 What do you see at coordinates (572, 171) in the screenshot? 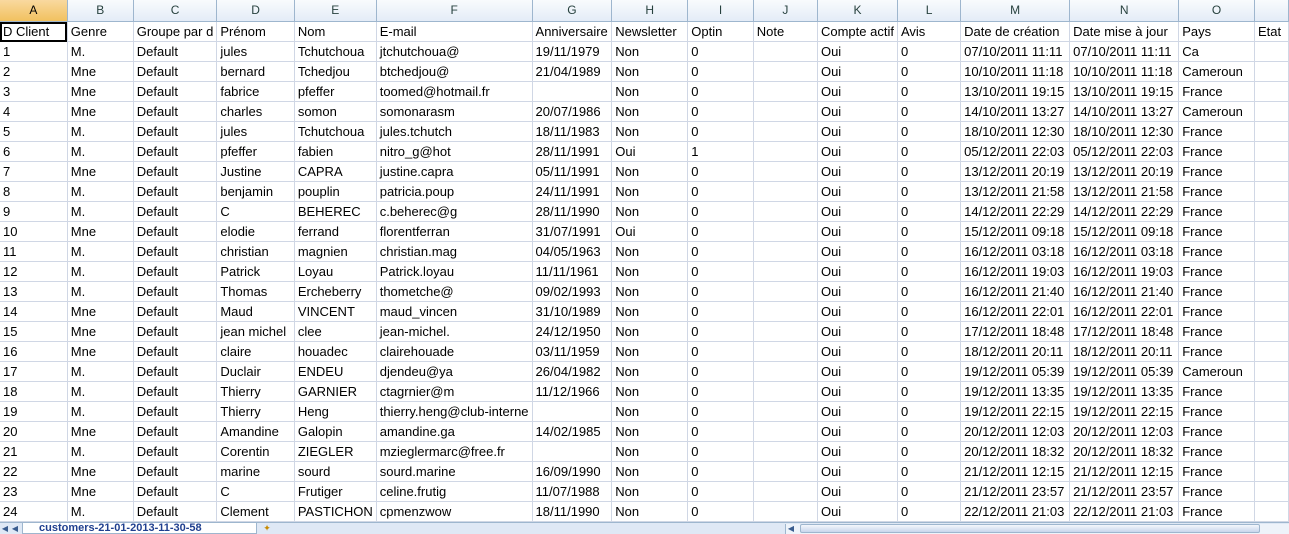
I see `table-cell: 05/11/1991` at bounding box center [572, 171].